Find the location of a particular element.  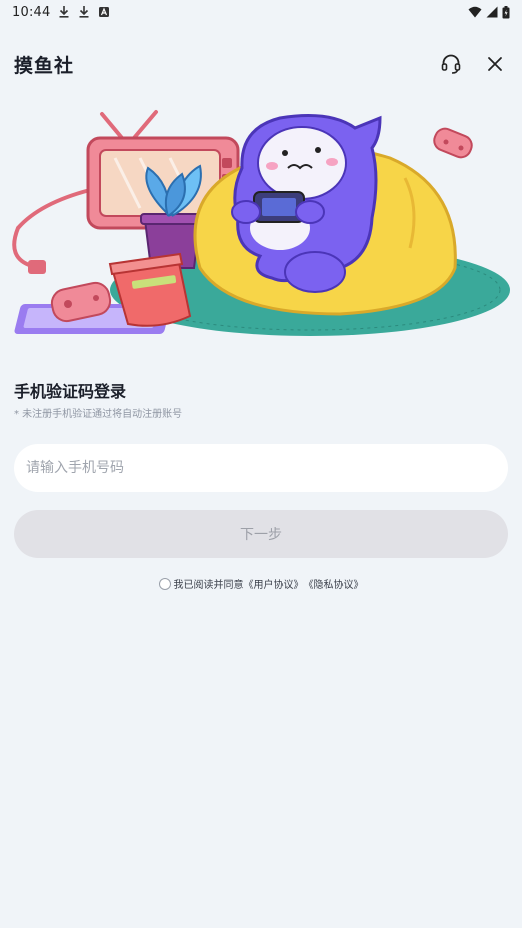

close-icon is located at coordinates (495, 64).